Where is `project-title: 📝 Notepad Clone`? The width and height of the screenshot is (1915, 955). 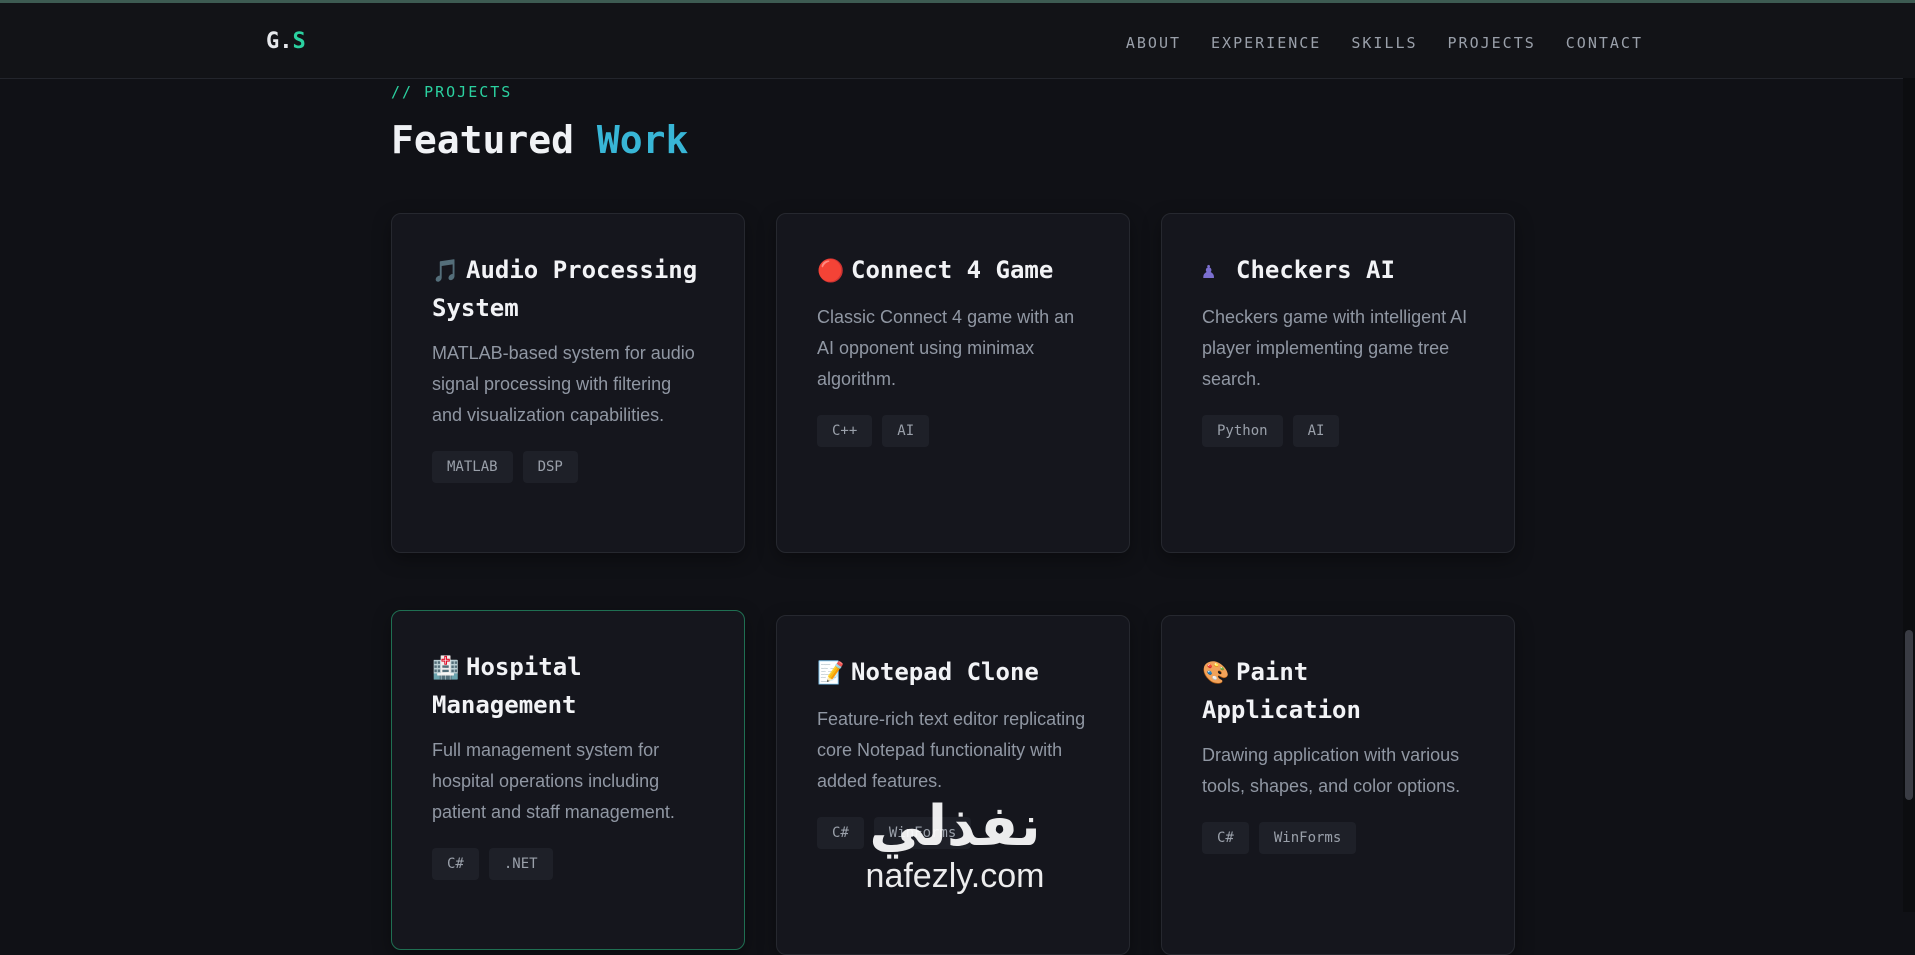 project-title: 📝 Notepad Clone is located at coordinates (953, 673).